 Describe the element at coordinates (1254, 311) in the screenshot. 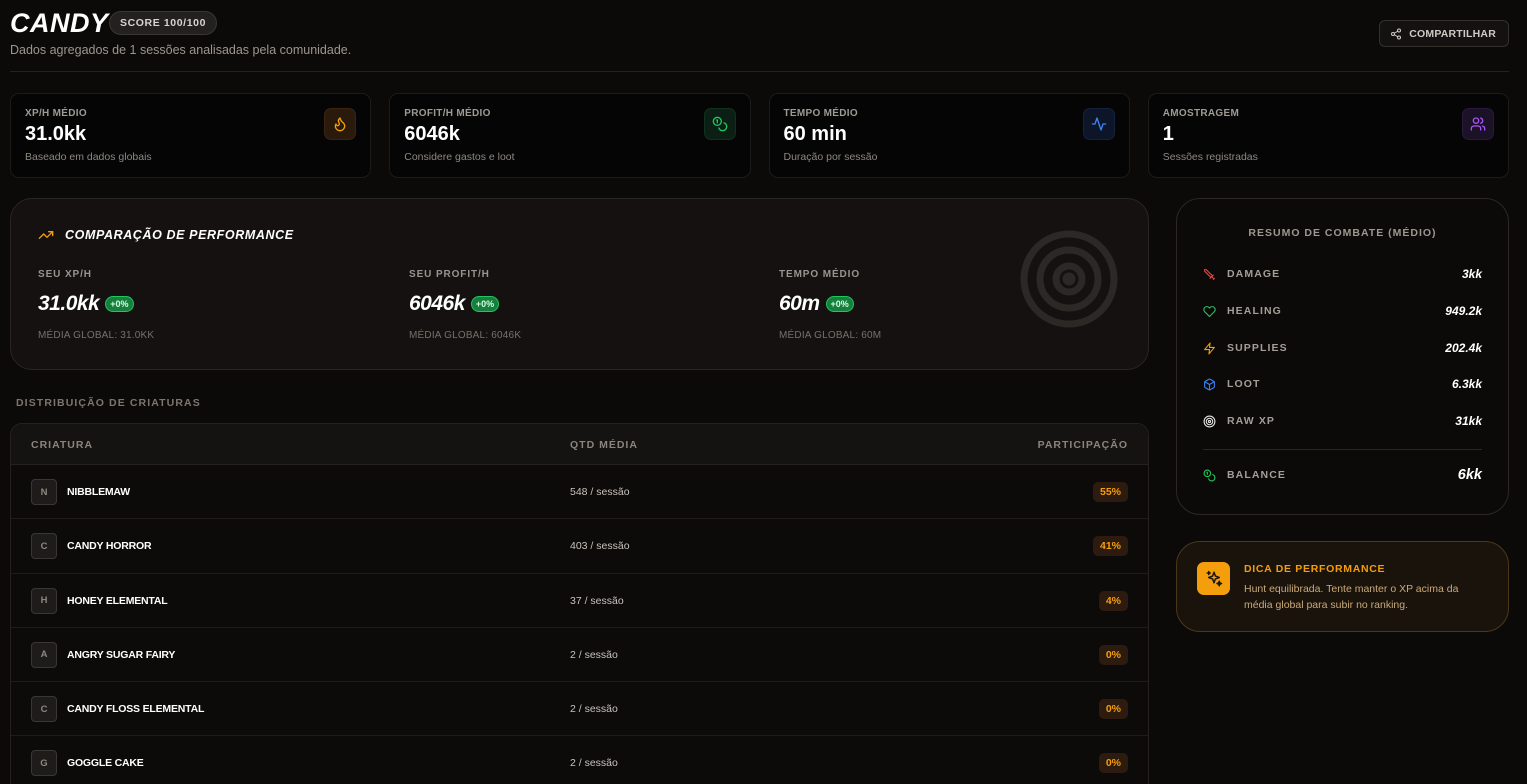

I see `combat-label: HEALING` at that location.